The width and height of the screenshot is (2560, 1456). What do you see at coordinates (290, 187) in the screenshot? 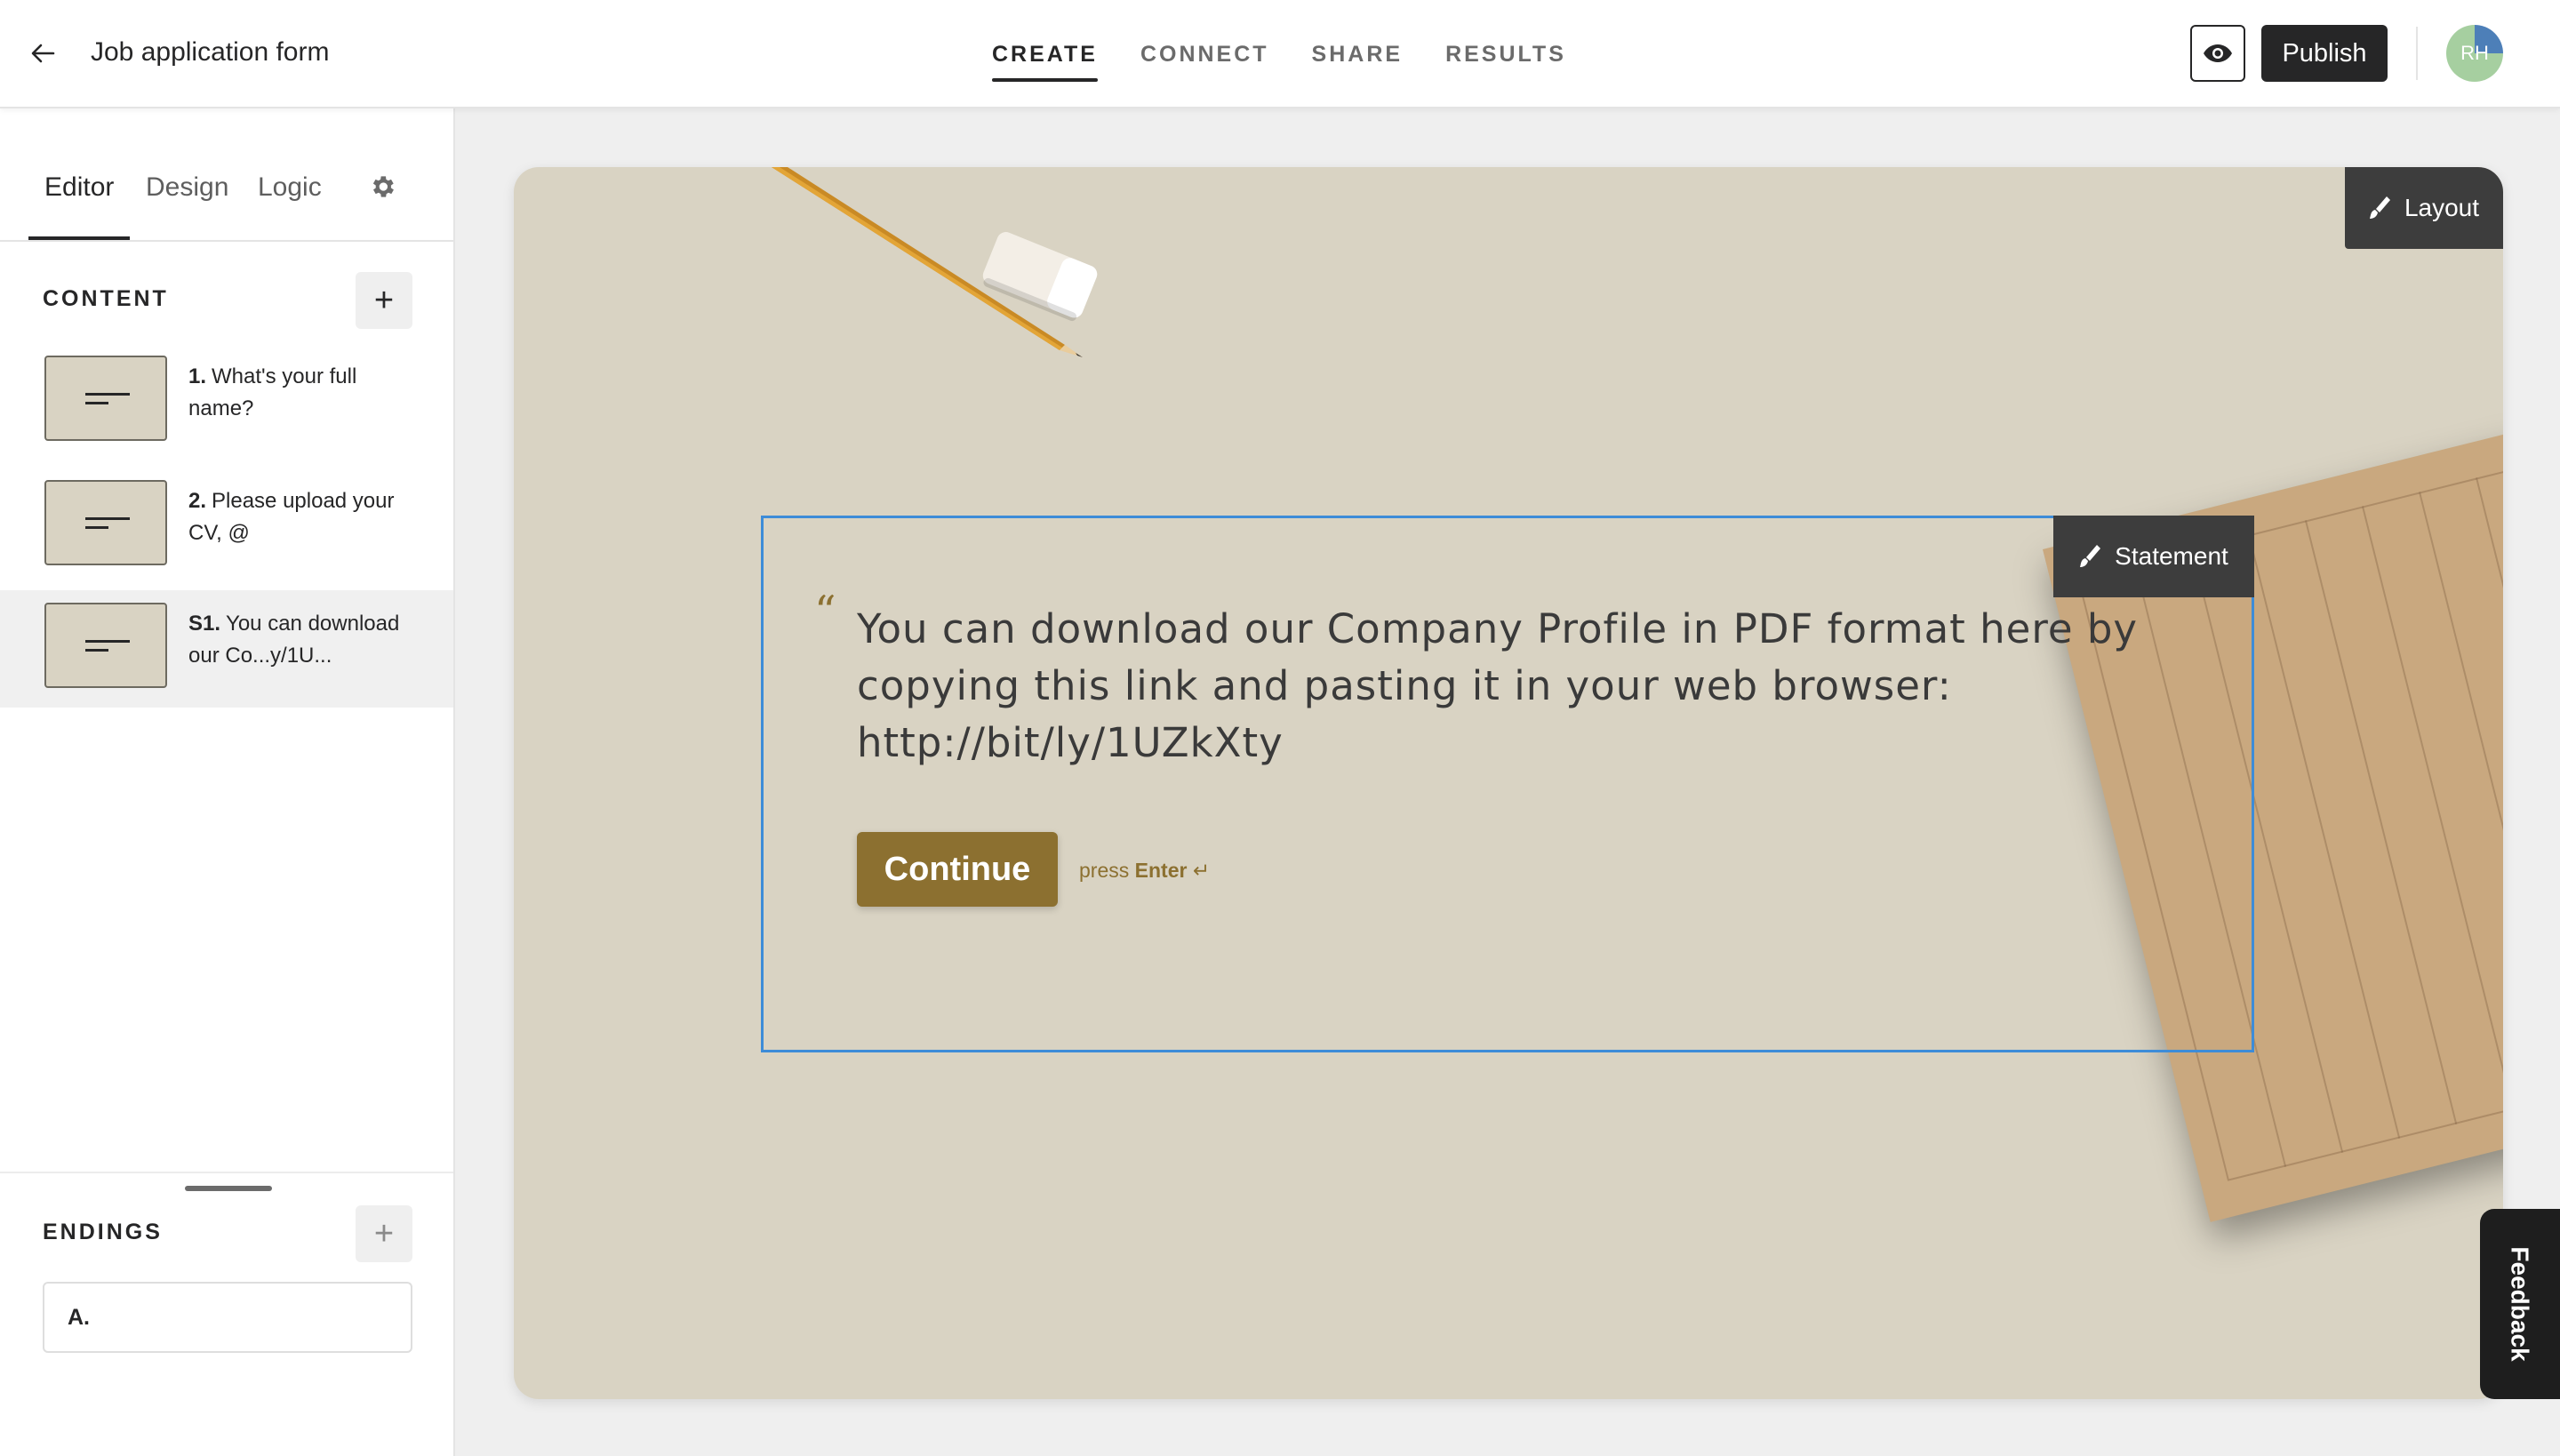
I see `tab-logic: Logic` at bounding box center [290, 187].